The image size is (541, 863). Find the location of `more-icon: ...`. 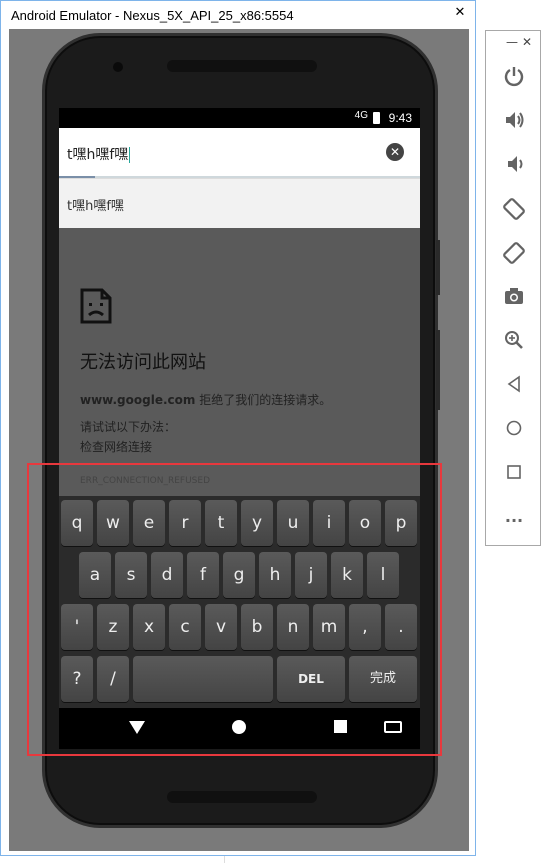

more-icon: ... is located at coordinates (514, 517).